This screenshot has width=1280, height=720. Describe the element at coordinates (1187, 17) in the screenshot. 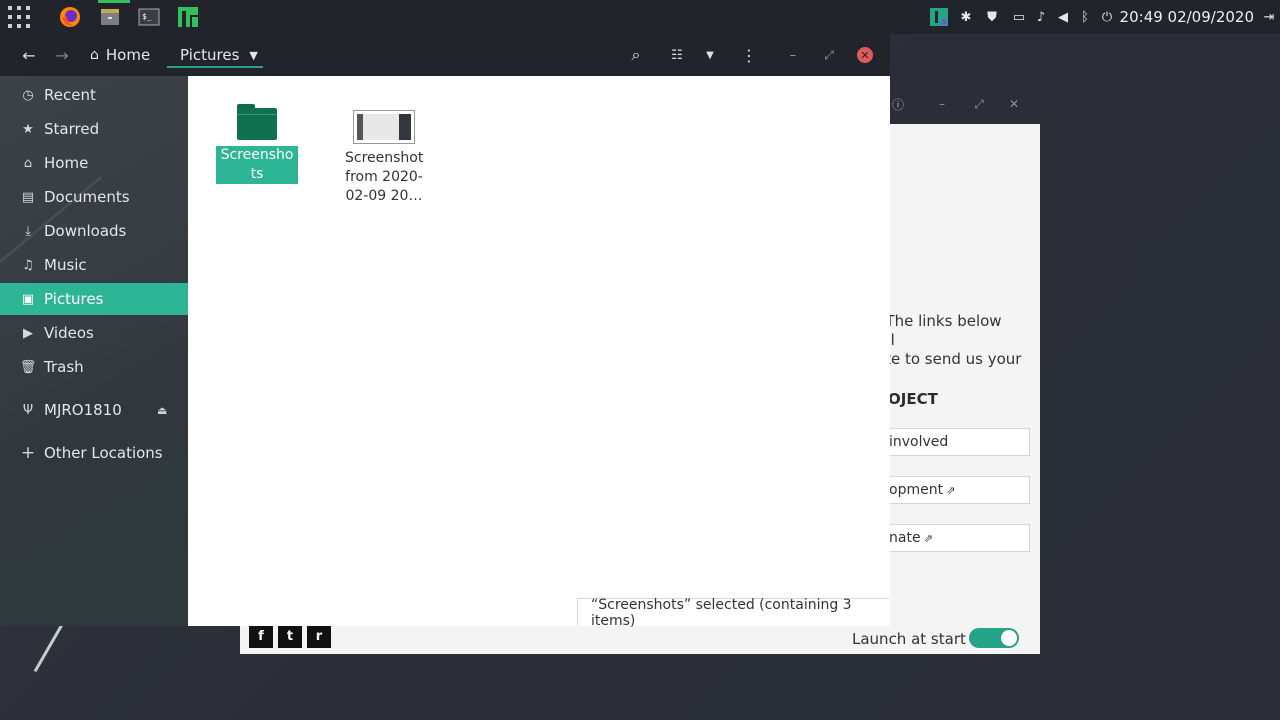

I see `clock: 20:49 02/09/2020` at that location.